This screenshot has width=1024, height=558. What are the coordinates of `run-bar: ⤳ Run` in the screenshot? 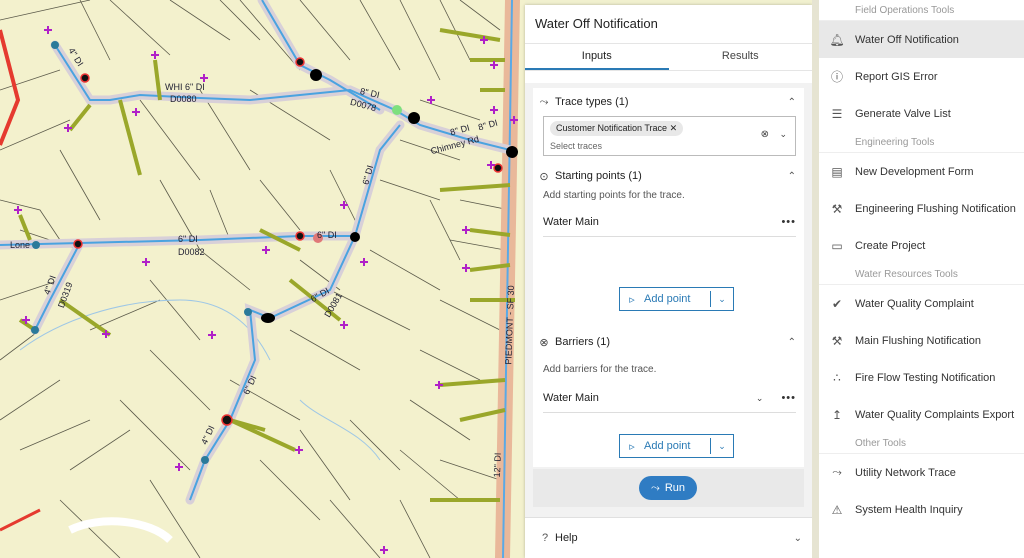 It's located at (668, 488).